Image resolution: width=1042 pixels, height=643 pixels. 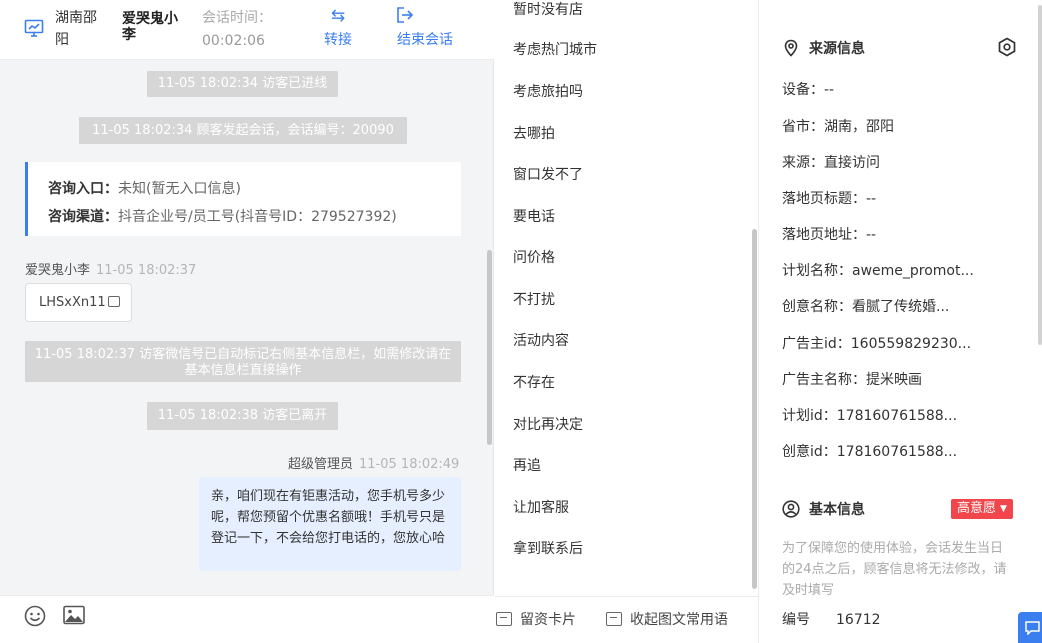 What do you see at coordinates (837, 510) in the screenshot?
I see `basic-info-title-text: 基本信息` at bounding box center [837, 510].